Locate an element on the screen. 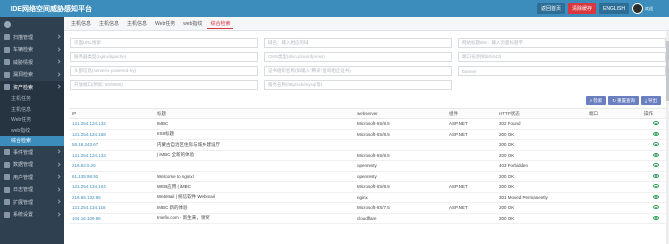 This screenshot has height=244, width=669. table-cell: Imefix.com - 新生来，领奖 is located at coordinates (255, 218).